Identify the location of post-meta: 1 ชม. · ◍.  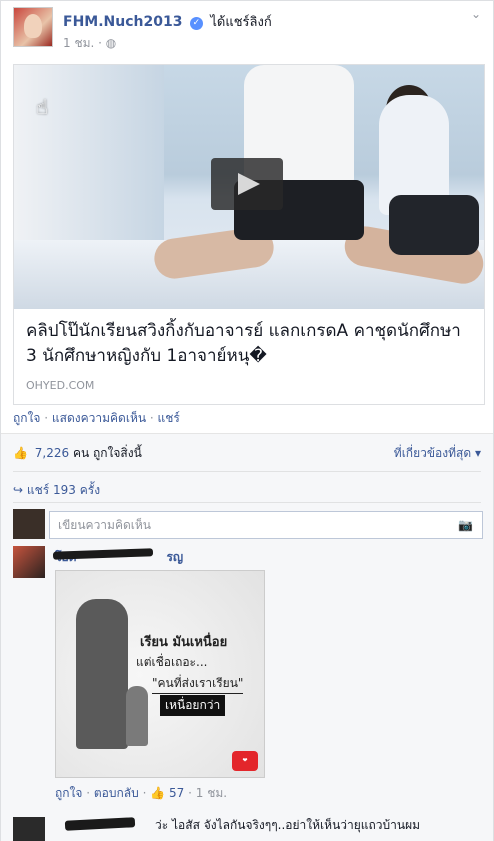
(89, 43).